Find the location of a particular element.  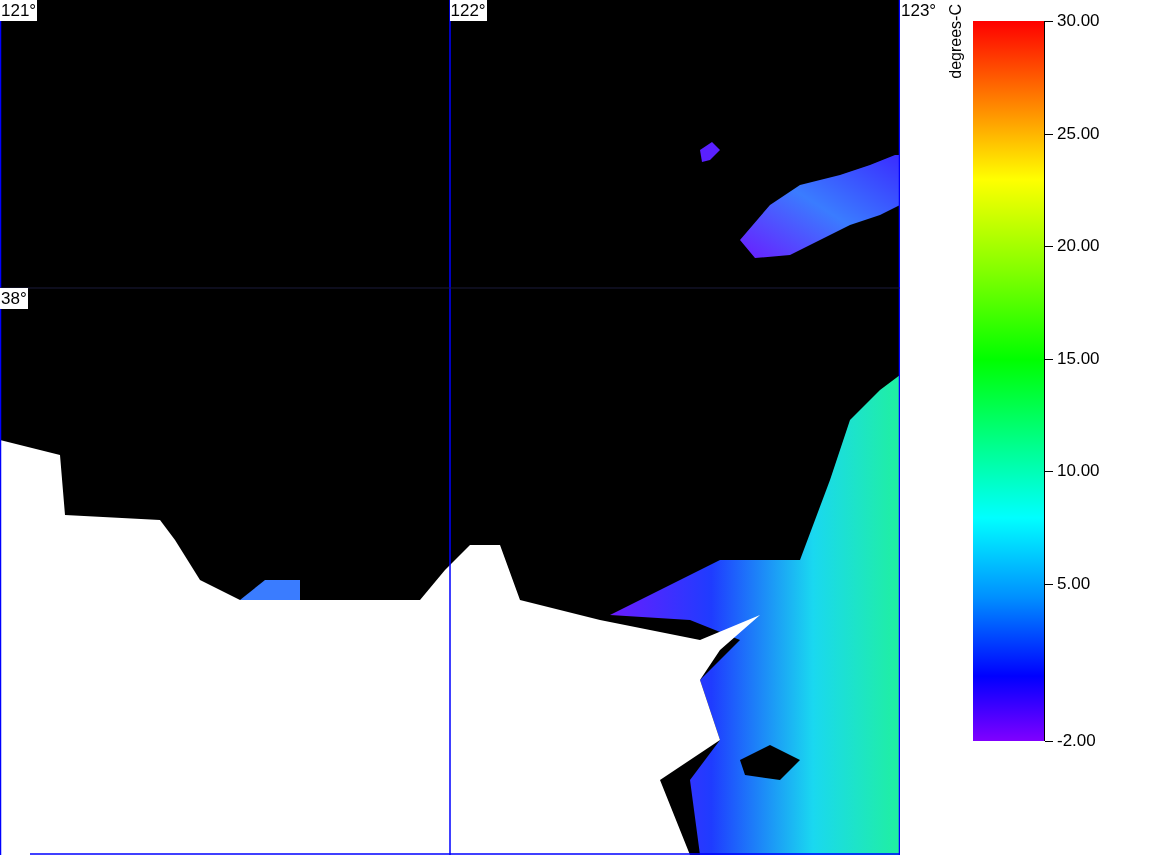

latitude-label: 38° is located at coordinates (14, 298).